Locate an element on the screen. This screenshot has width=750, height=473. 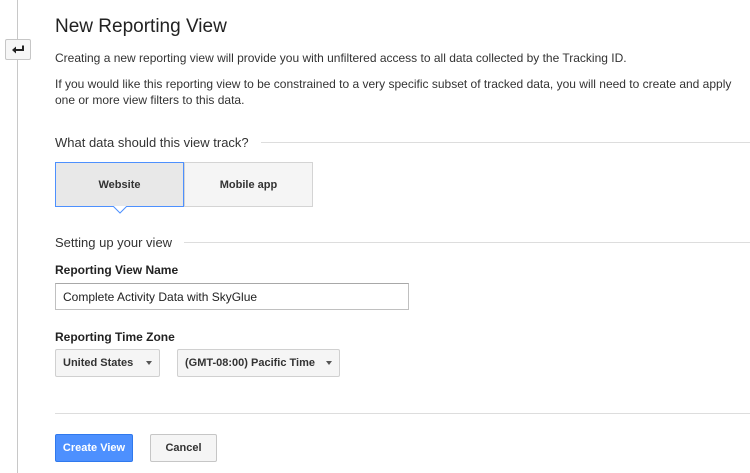
page-title: New Reporting View is located at coordinates (141, 26).